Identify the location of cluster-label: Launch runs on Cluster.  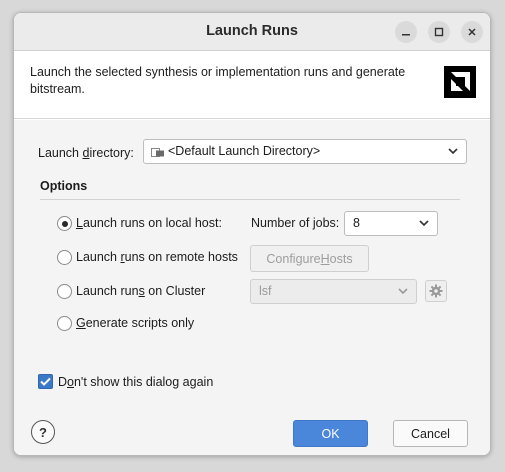
(141, 291).